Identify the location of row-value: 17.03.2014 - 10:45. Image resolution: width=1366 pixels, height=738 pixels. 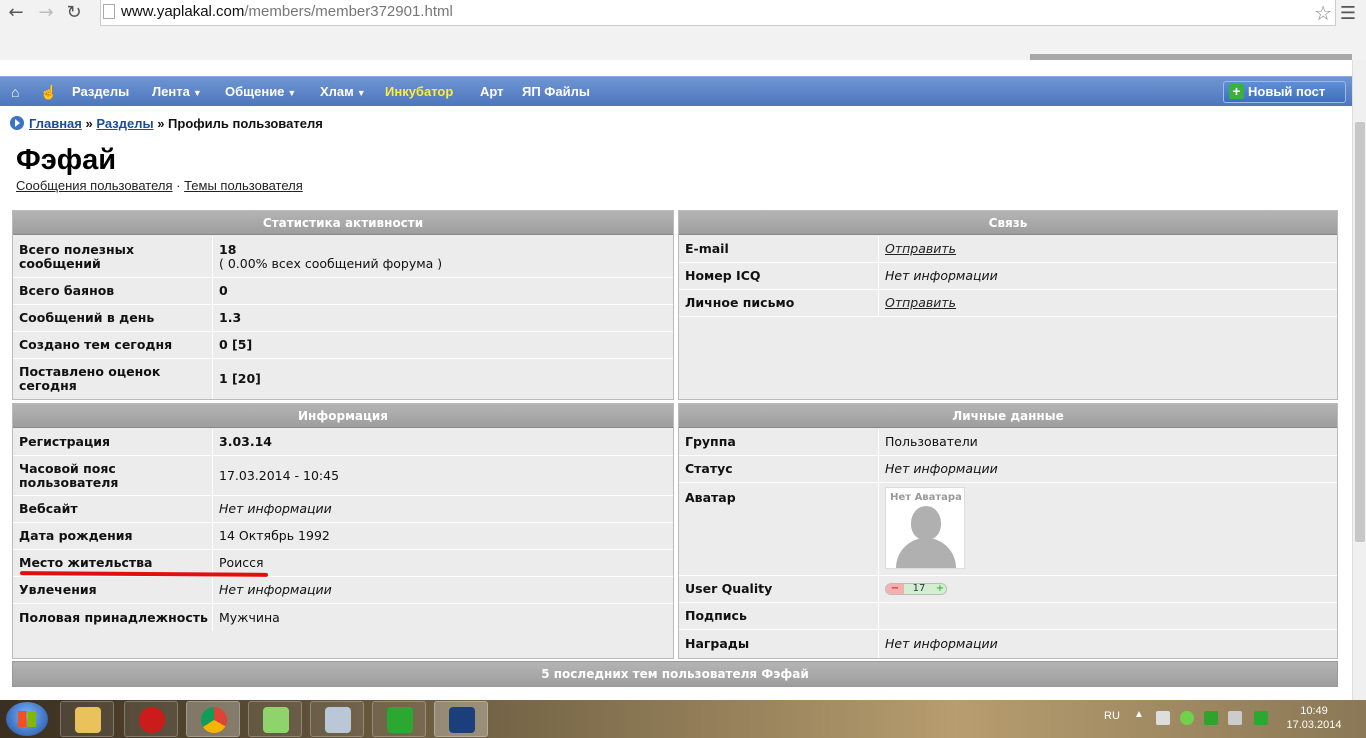
(279, 475).